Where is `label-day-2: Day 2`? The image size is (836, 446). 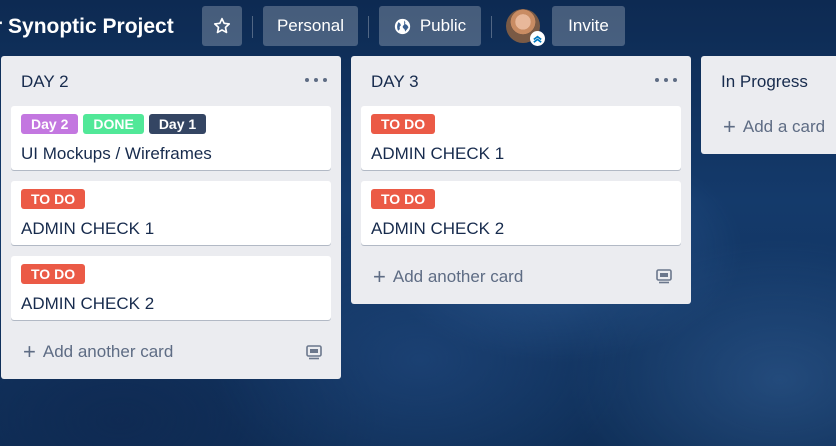
label-day-2: Day 2 is located at coordinates (50, 124).